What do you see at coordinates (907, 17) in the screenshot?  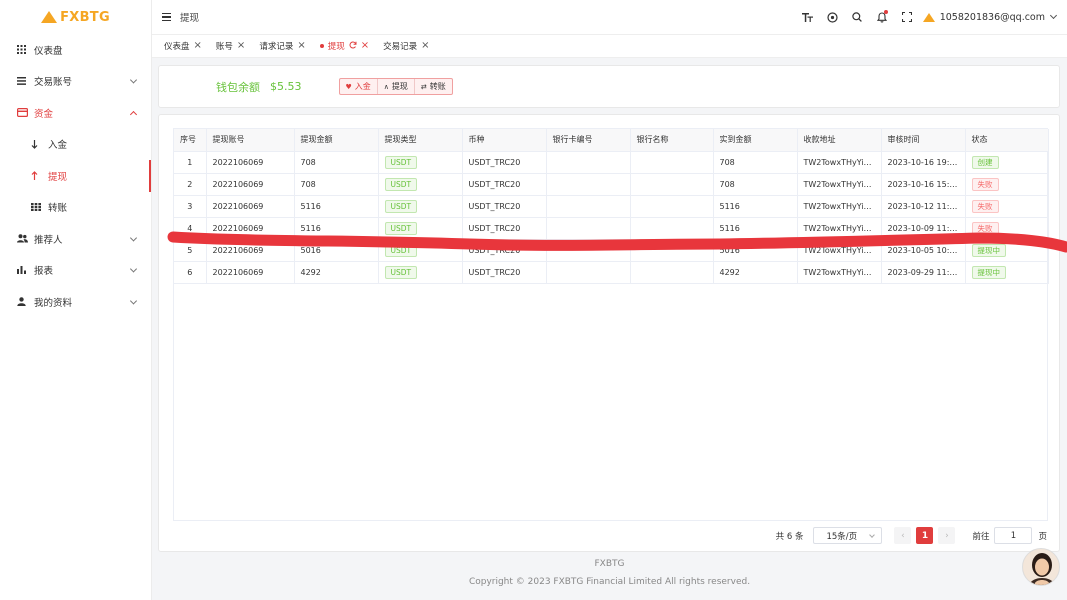 I see `fullscreen-icon` at bounding box center [907, 17].